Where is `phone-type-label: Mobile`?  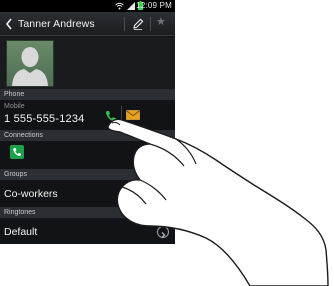 phone-type-label: Mobile is located at coordinates (14, 106).